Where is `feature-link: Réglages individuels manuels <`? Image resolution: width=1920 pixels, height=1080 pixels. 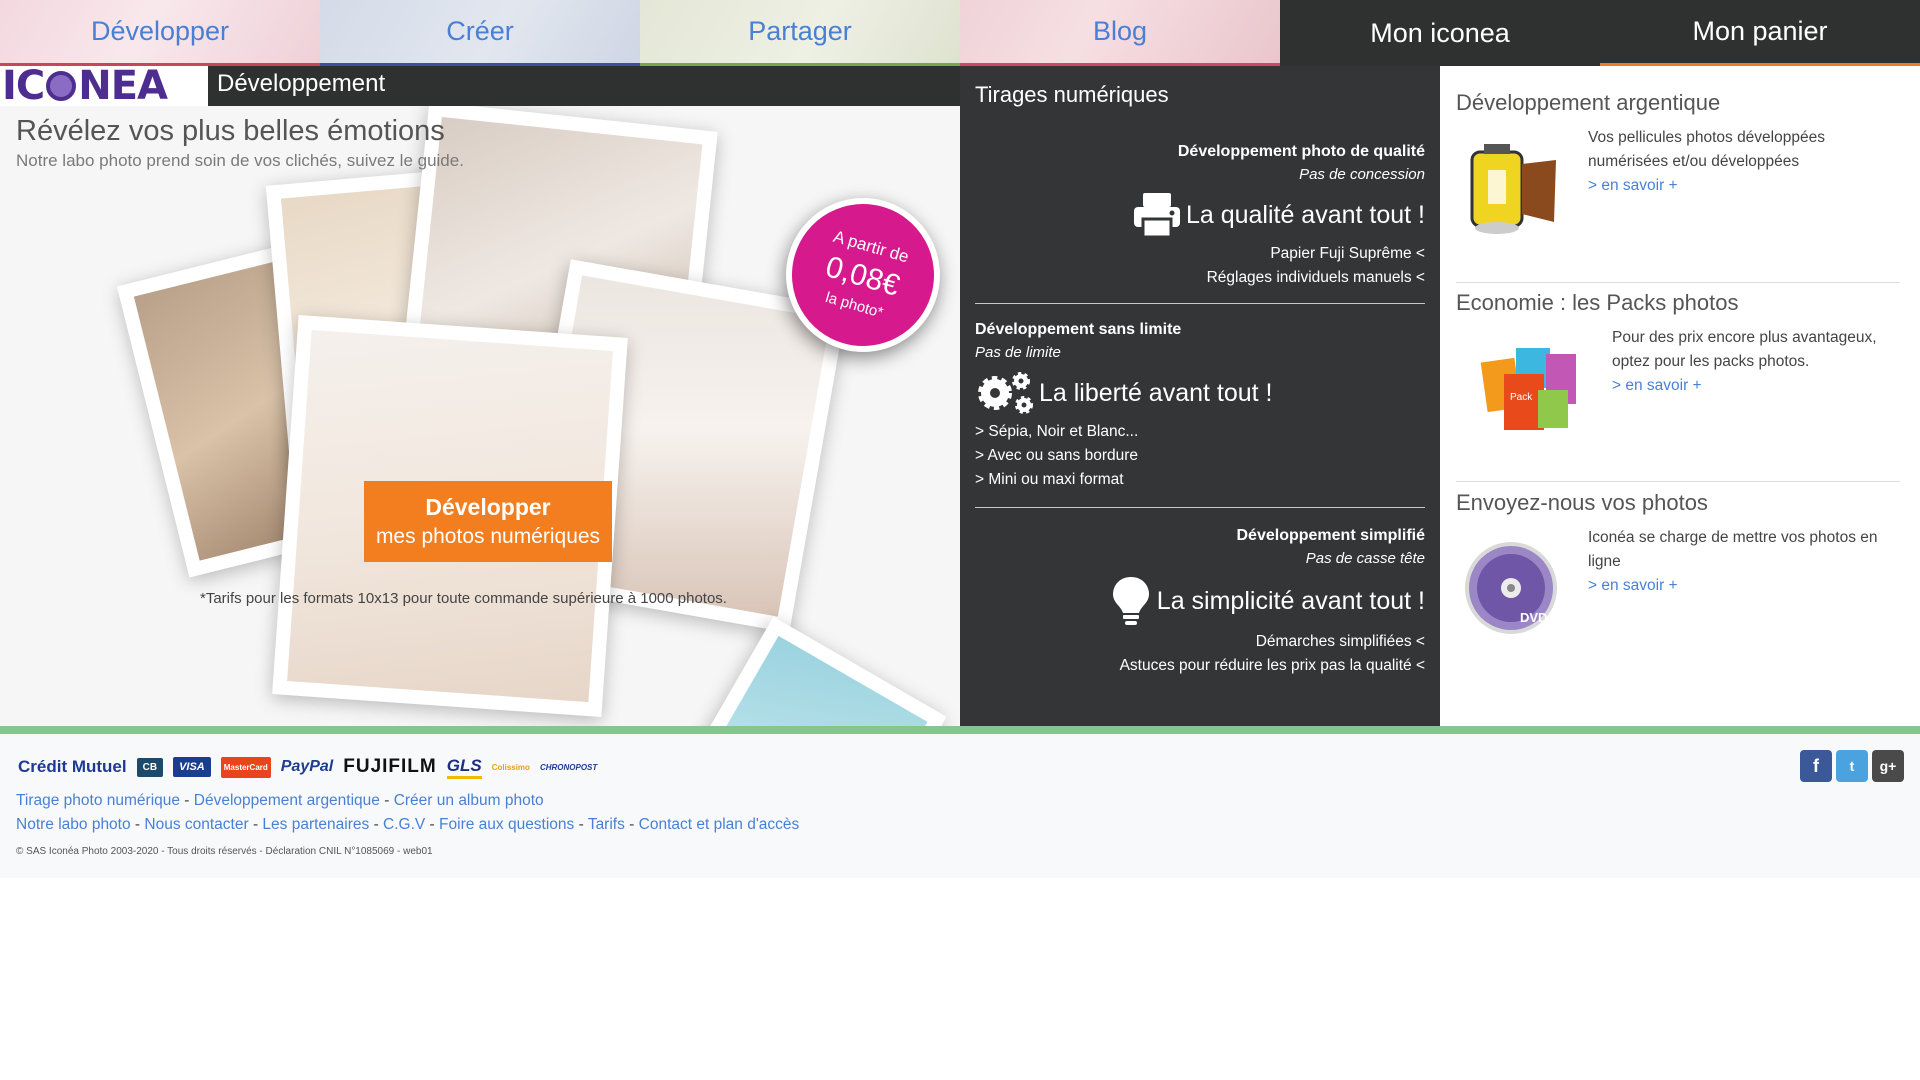
feature-link: Réglages individuels manuels < is located at coordinates (1200, 278).